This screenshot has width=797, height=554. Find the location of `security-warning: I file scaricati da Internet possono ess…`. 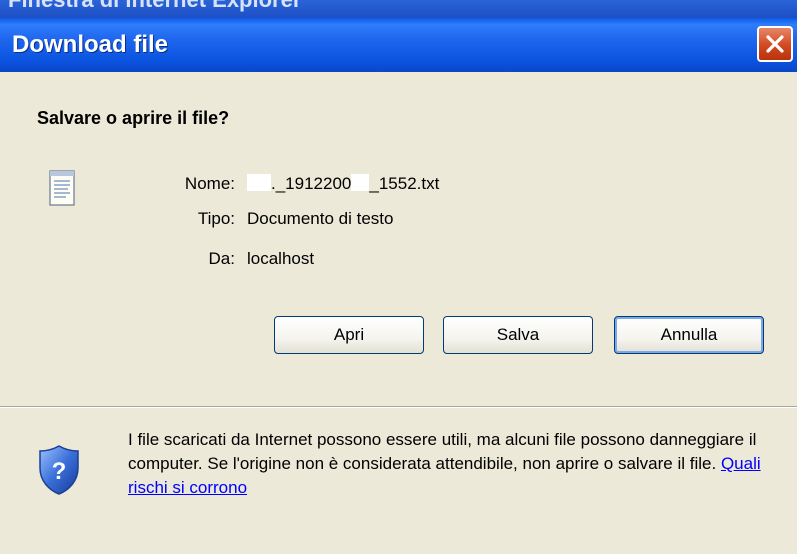

security-warning: I file scaricati da Internet possono ess… is located at coordinates (453, 464).